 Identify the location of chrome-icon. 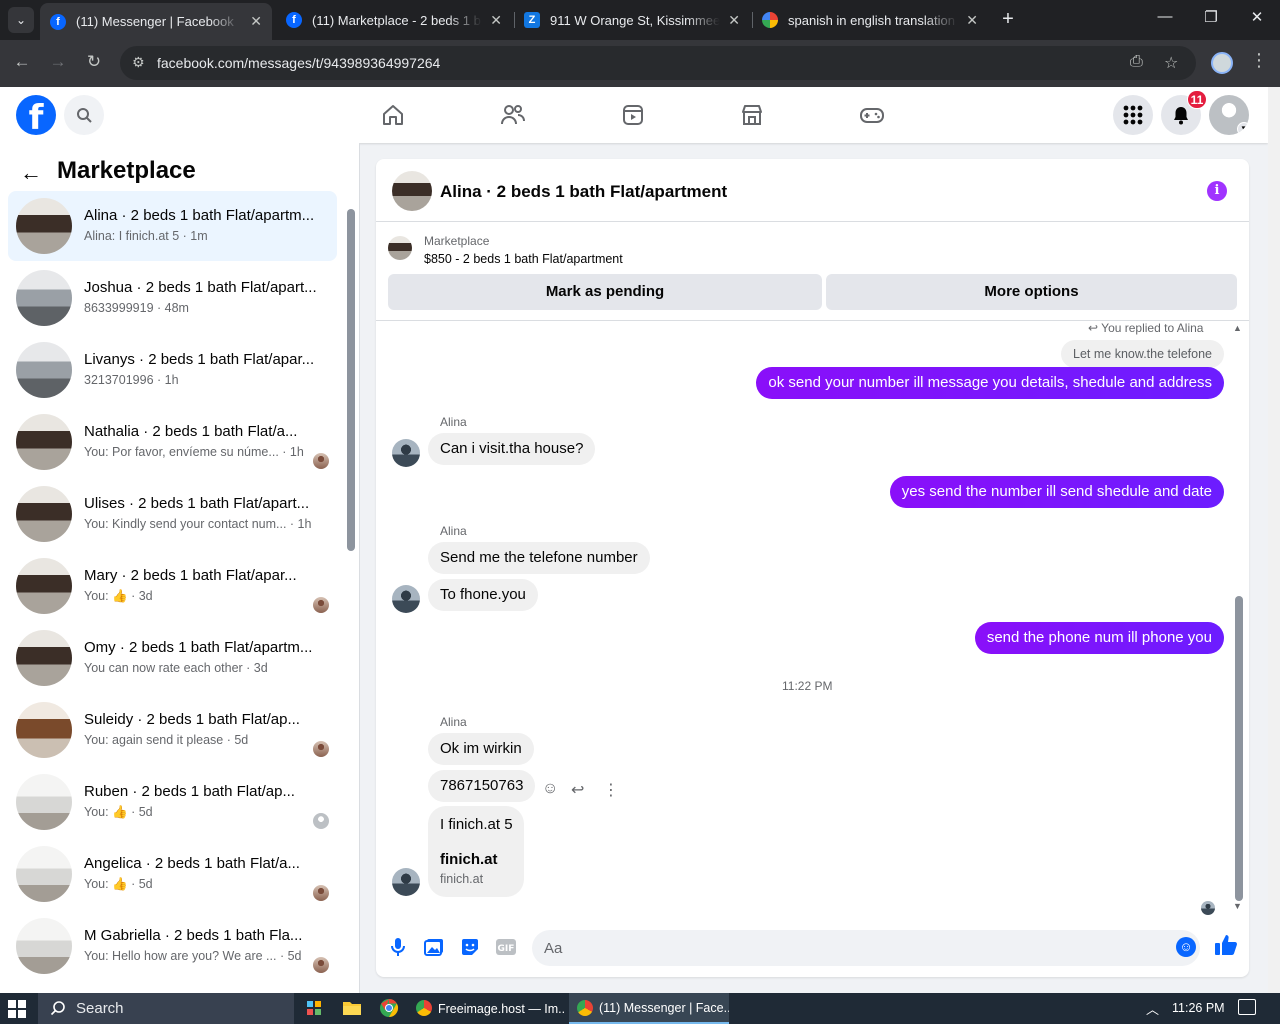
(389, 1008).